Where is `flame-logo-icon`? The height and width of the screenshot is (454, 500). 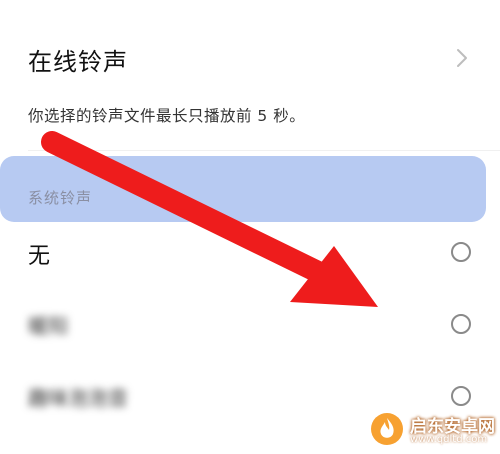
flame-logo-icon is located at coordinates (387, 429).